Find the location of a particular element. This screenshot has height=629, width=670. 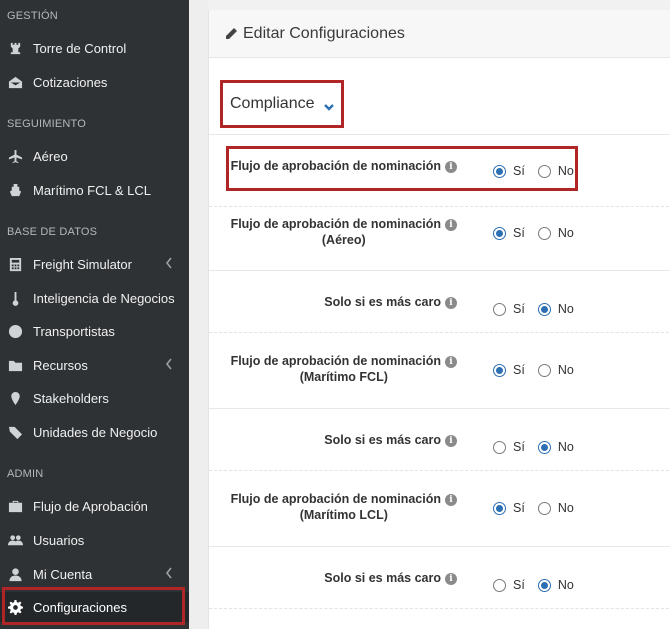

section-admin: ADMIN is located at coordinates (25, 474).